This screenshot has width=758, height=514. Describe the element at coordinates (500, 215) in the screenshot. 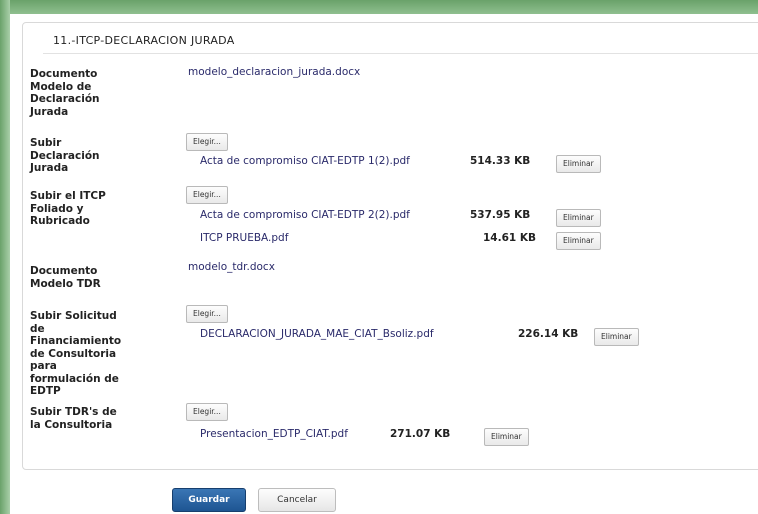

I see `file-size-itcp-1: 537.95 KB` at that location.